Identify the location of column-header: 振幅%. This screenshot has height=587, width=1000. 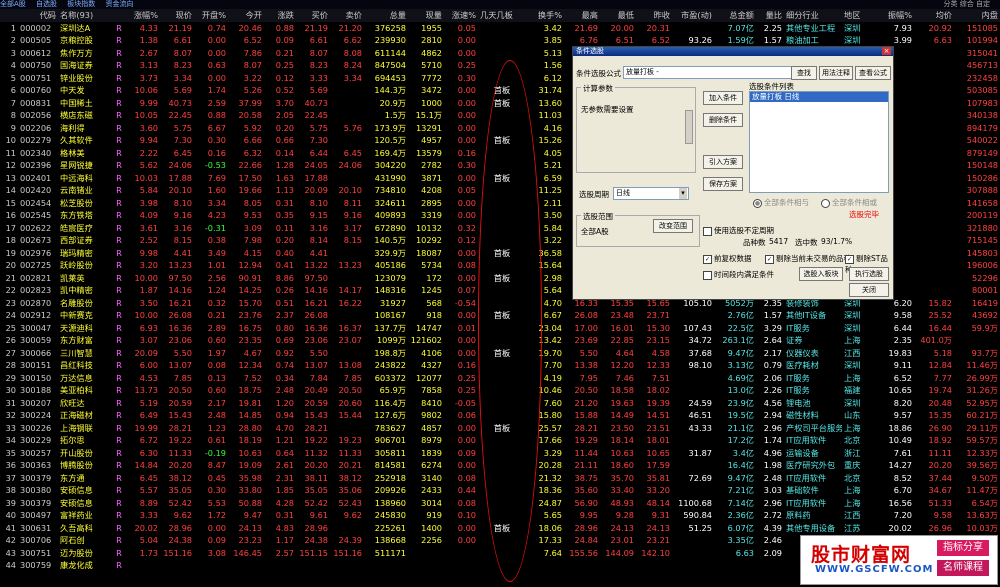
(894, 15).